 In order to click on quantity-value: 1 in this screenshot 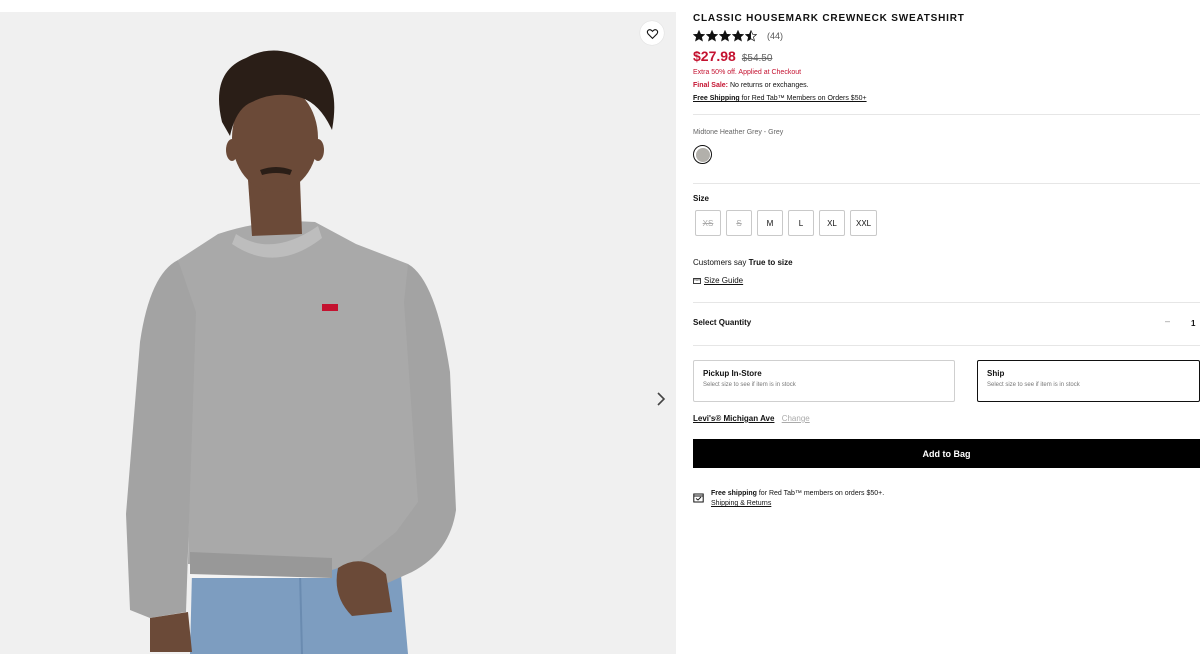, I will do `click(1193, 323)`.